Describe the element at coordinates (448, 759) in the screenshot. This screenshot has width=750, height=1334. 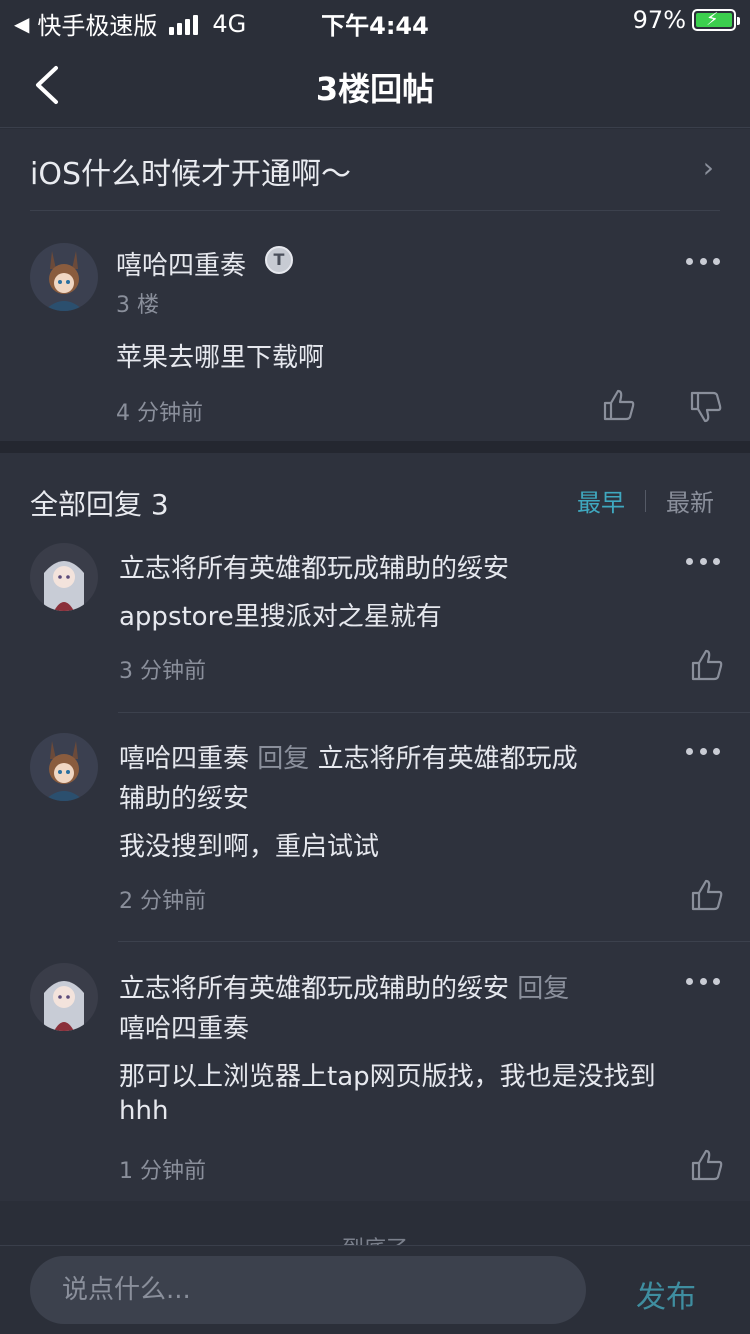
I see `reply-target: 立志将所有英雄都玩成` at that location.